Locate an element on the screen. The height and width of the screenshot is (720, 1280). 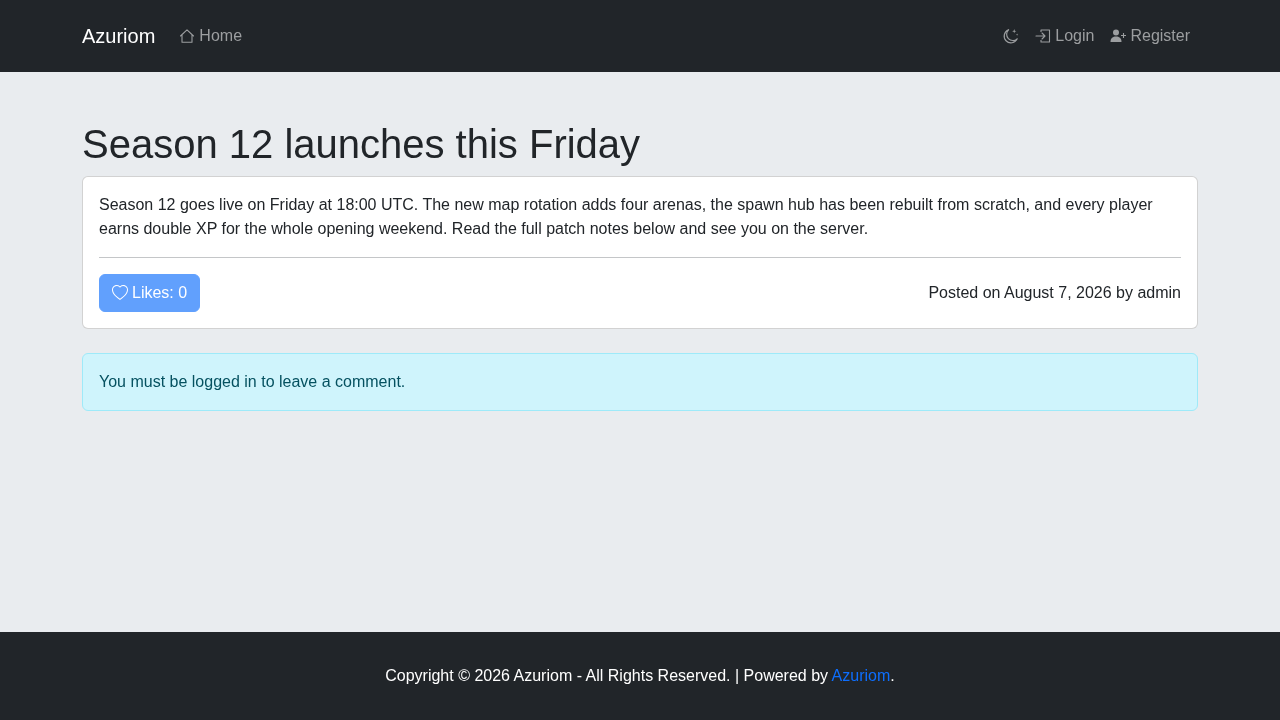
copyright-text: Copyright © 2026 Azuriom - All Rights Reserved. | Powered by Azuriom. is located at coordinates (640, 676).